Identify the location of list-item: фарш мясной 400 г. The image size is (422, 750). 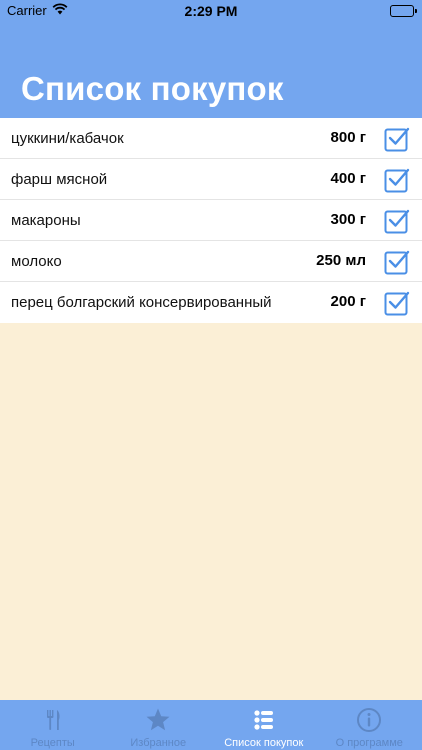
(211, 179).